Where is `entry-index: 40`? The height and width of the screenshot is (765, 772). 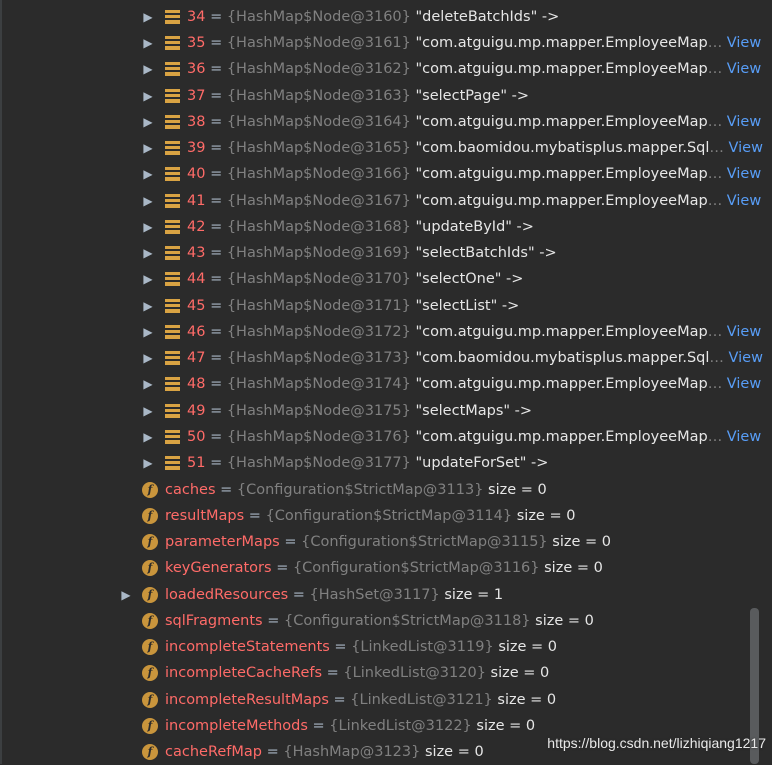
entry-index: 40 is located at coordinates (196, 174).